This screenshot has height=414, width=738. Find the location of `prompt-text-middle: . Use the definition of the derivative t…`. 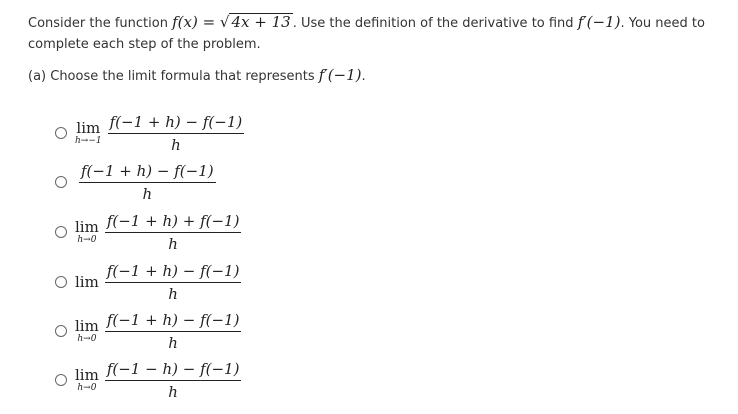

prompt-text-middle: . Use the definition of the derivative t… is located at coordinates (435, 23).